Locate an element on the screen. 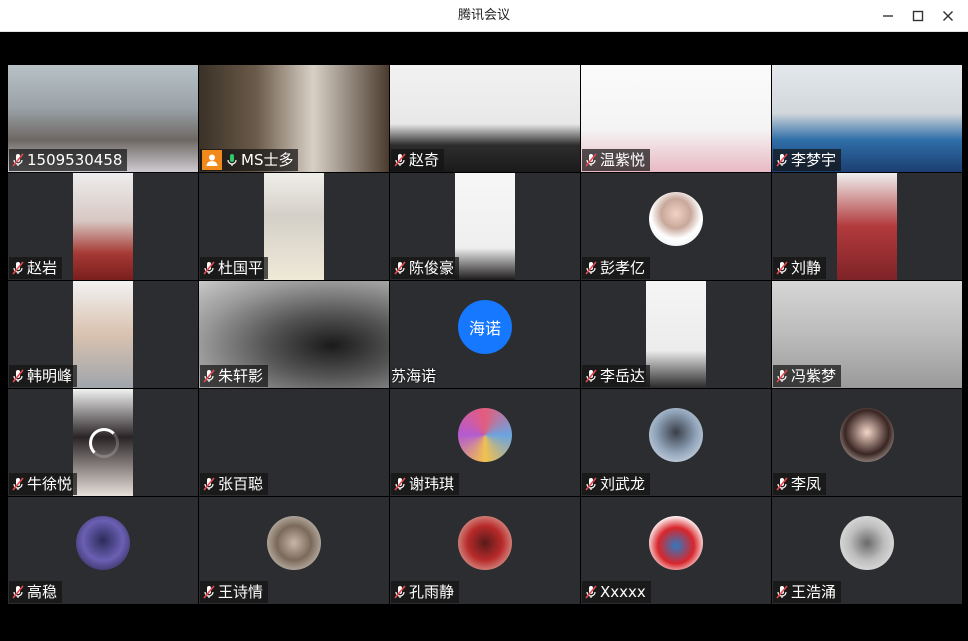  participant-tile: 李凤 is located at coordinates (867, 442).